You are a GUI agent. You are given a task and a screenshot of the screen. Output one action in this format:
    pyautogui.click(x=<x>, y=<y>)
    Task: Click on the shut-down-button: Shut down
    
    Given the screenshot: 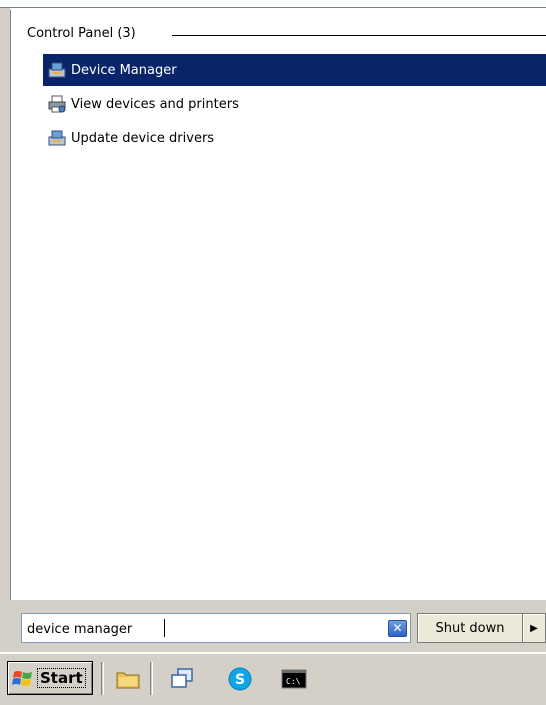 What is the action you would take?
    pyautogui.click(x=470, y=628)
    